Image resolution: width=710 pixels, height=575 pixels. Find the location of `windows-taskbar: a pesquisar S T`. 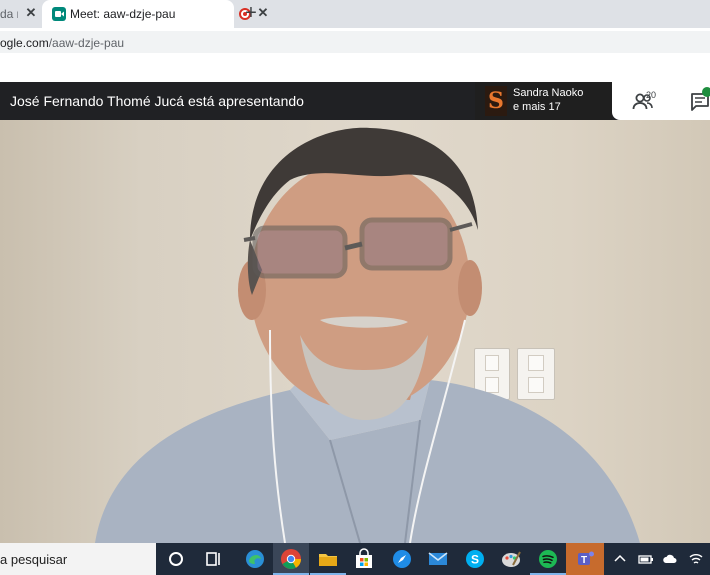

windows-taskbar: a pesquisar S T is located at coordinates (355, 559).